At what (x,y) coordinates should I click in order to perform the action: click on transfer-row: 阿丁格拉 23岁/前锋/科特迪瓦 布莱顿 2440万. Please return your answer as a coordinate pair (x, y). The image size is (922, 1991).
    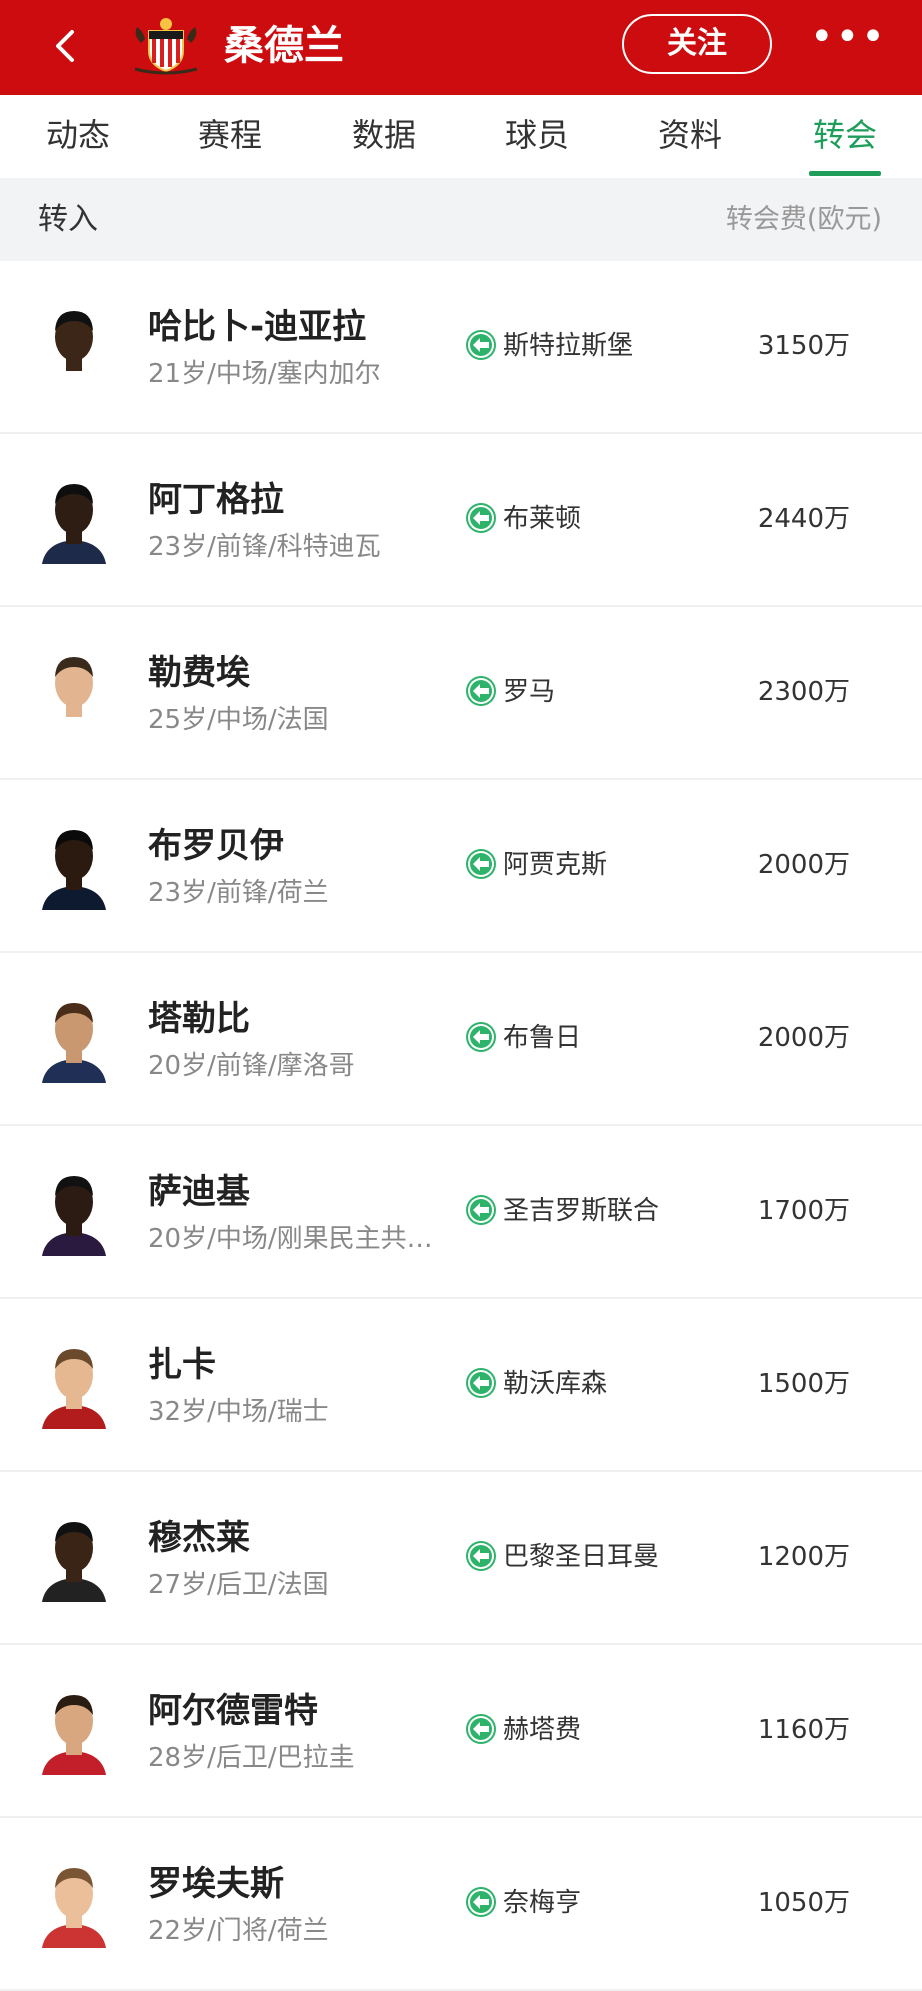
    Looking at the image, I should click on (461, 520).